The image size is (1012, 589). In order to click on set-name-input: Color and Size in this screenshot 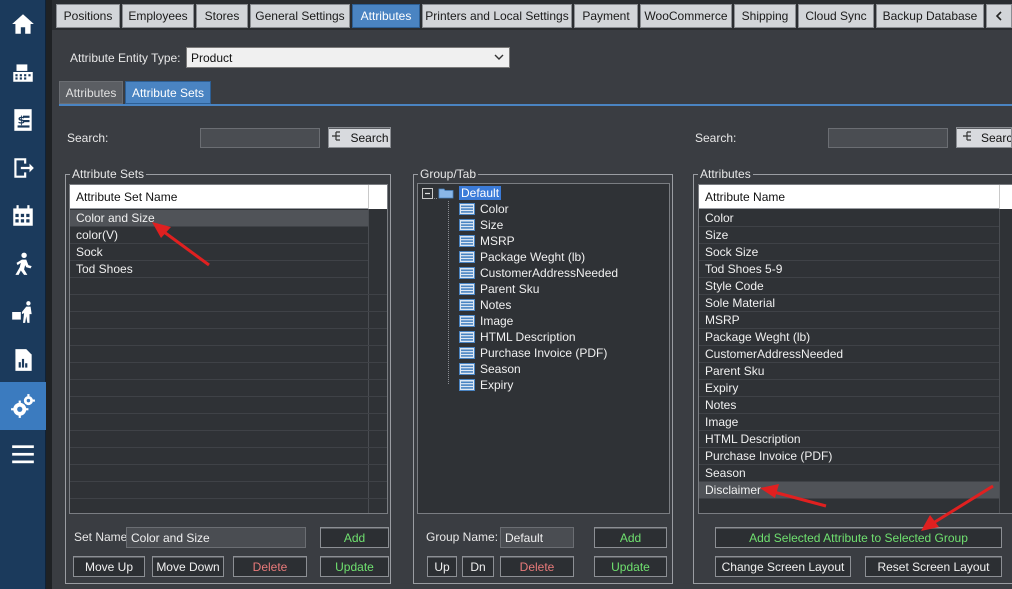, I will do `click(216, 537)`.